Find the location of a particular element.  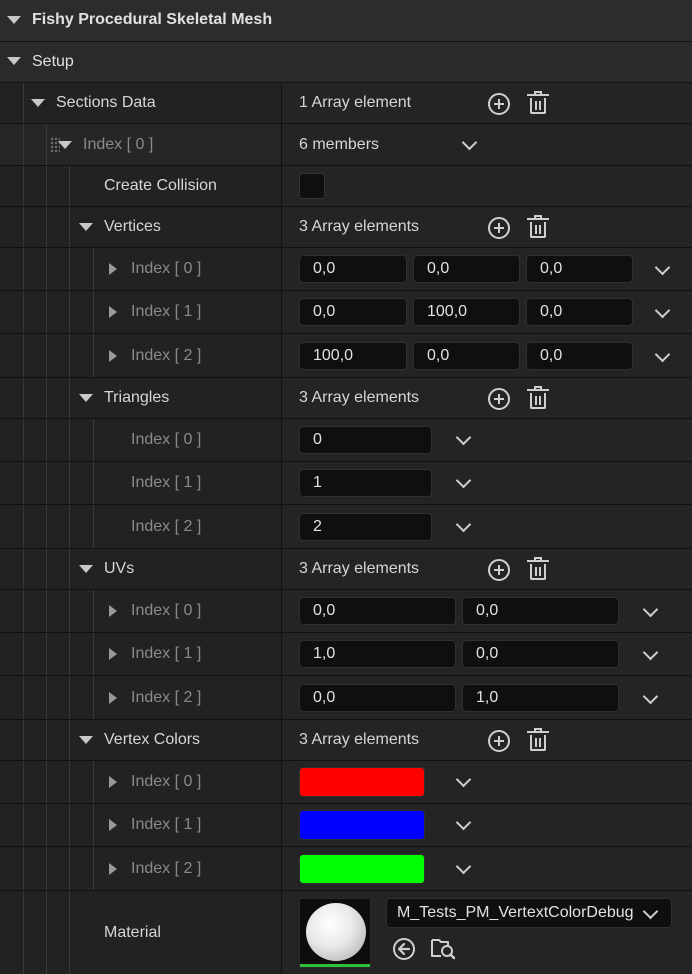

vertex-index-label: Index [ 0 ] is located at coordinates (166, 268).